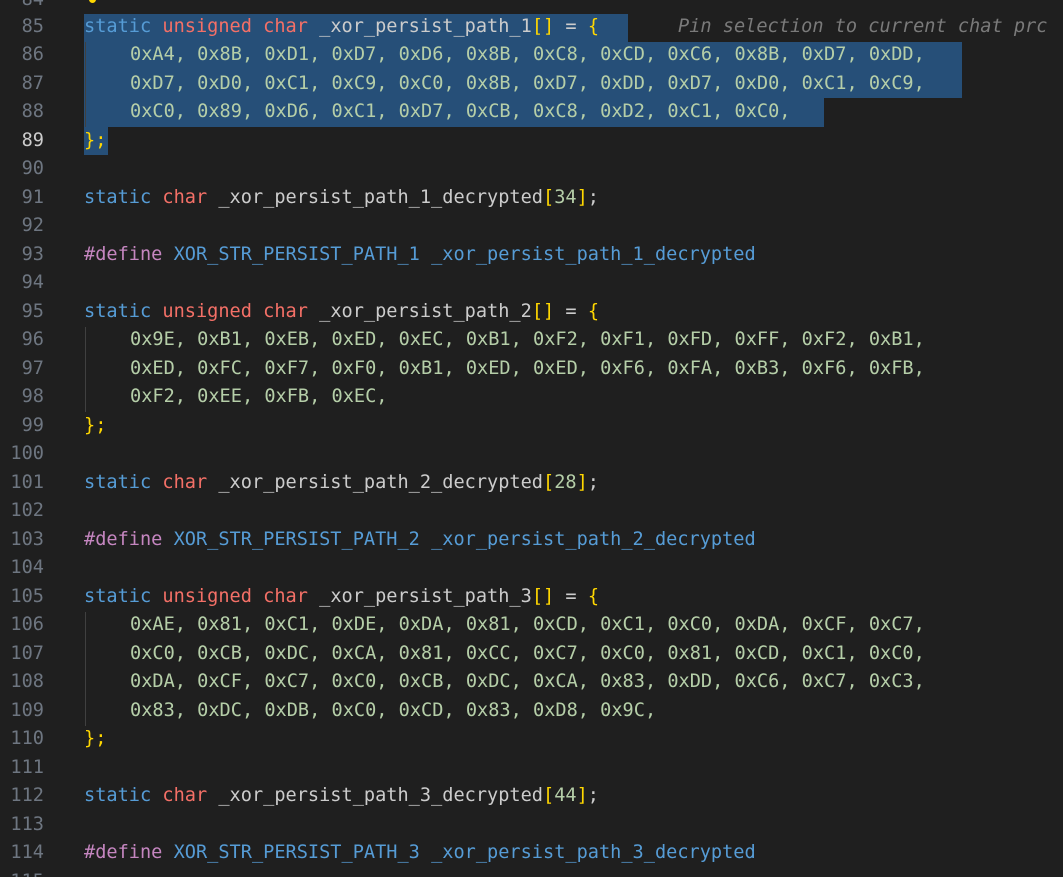  What do you see at coordinates (593, 852) in the screenshot?
I see `macro-value: _xor_persist_path_3_decrypted` at bounding box center [593, 852].